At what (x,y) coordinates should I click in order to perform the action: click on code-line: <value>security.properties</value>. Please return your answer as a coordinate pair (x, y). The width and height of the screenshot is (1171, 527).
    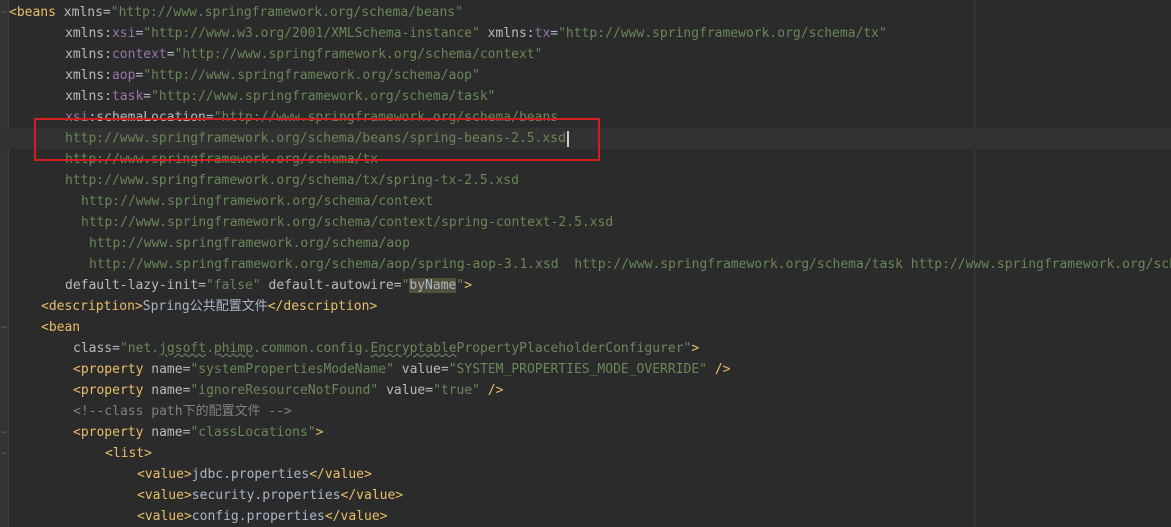
    Looking at the image, I should click on (585, 495).